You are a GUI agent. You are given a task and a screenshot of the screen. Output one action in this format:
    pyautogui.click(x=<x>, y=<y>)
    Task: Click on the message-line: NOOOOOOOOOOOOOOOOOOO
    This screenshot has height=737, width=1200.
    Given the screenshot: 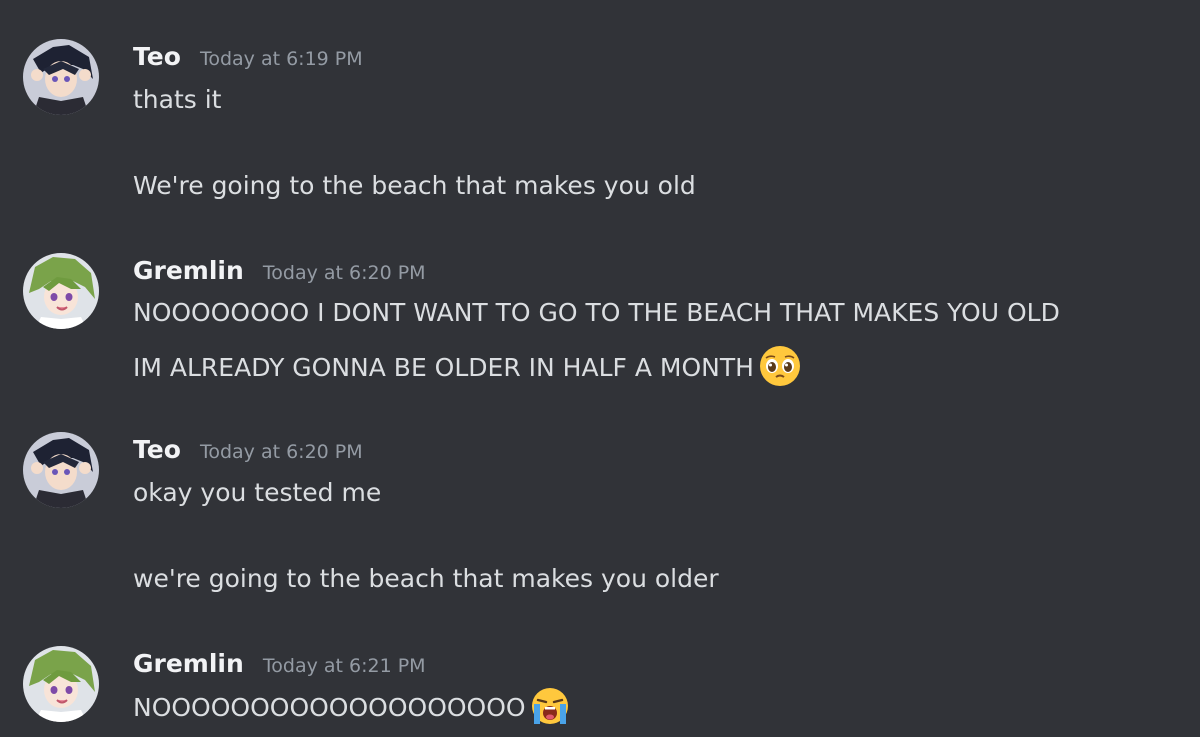 What is the action you would take?
    pyautogui.click(x=351, y=707)
    